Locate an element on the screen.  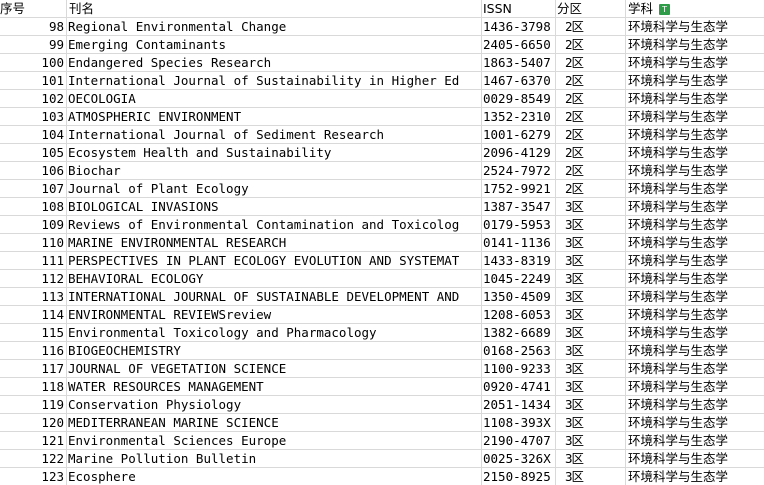
cell-name: Biochar is located at coordinates (274, 170).